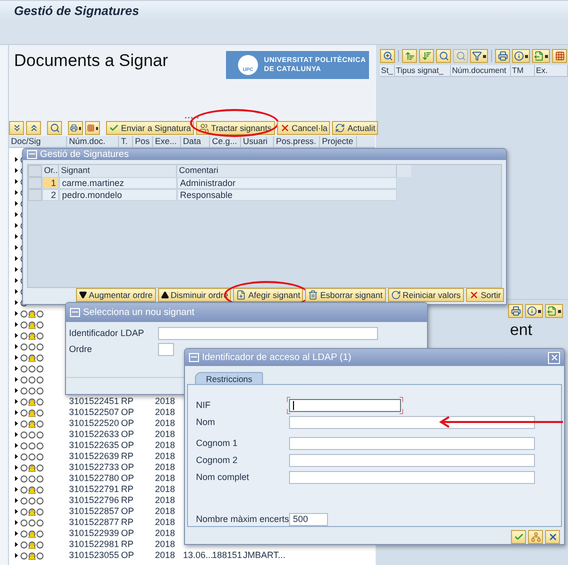 The width and height of the screenshot is (568, 565). What do you see at coordinates (426, 295) in the screenshot?
I see `dialog-button: Reiniciar valors` at bounding box center [426, 295].